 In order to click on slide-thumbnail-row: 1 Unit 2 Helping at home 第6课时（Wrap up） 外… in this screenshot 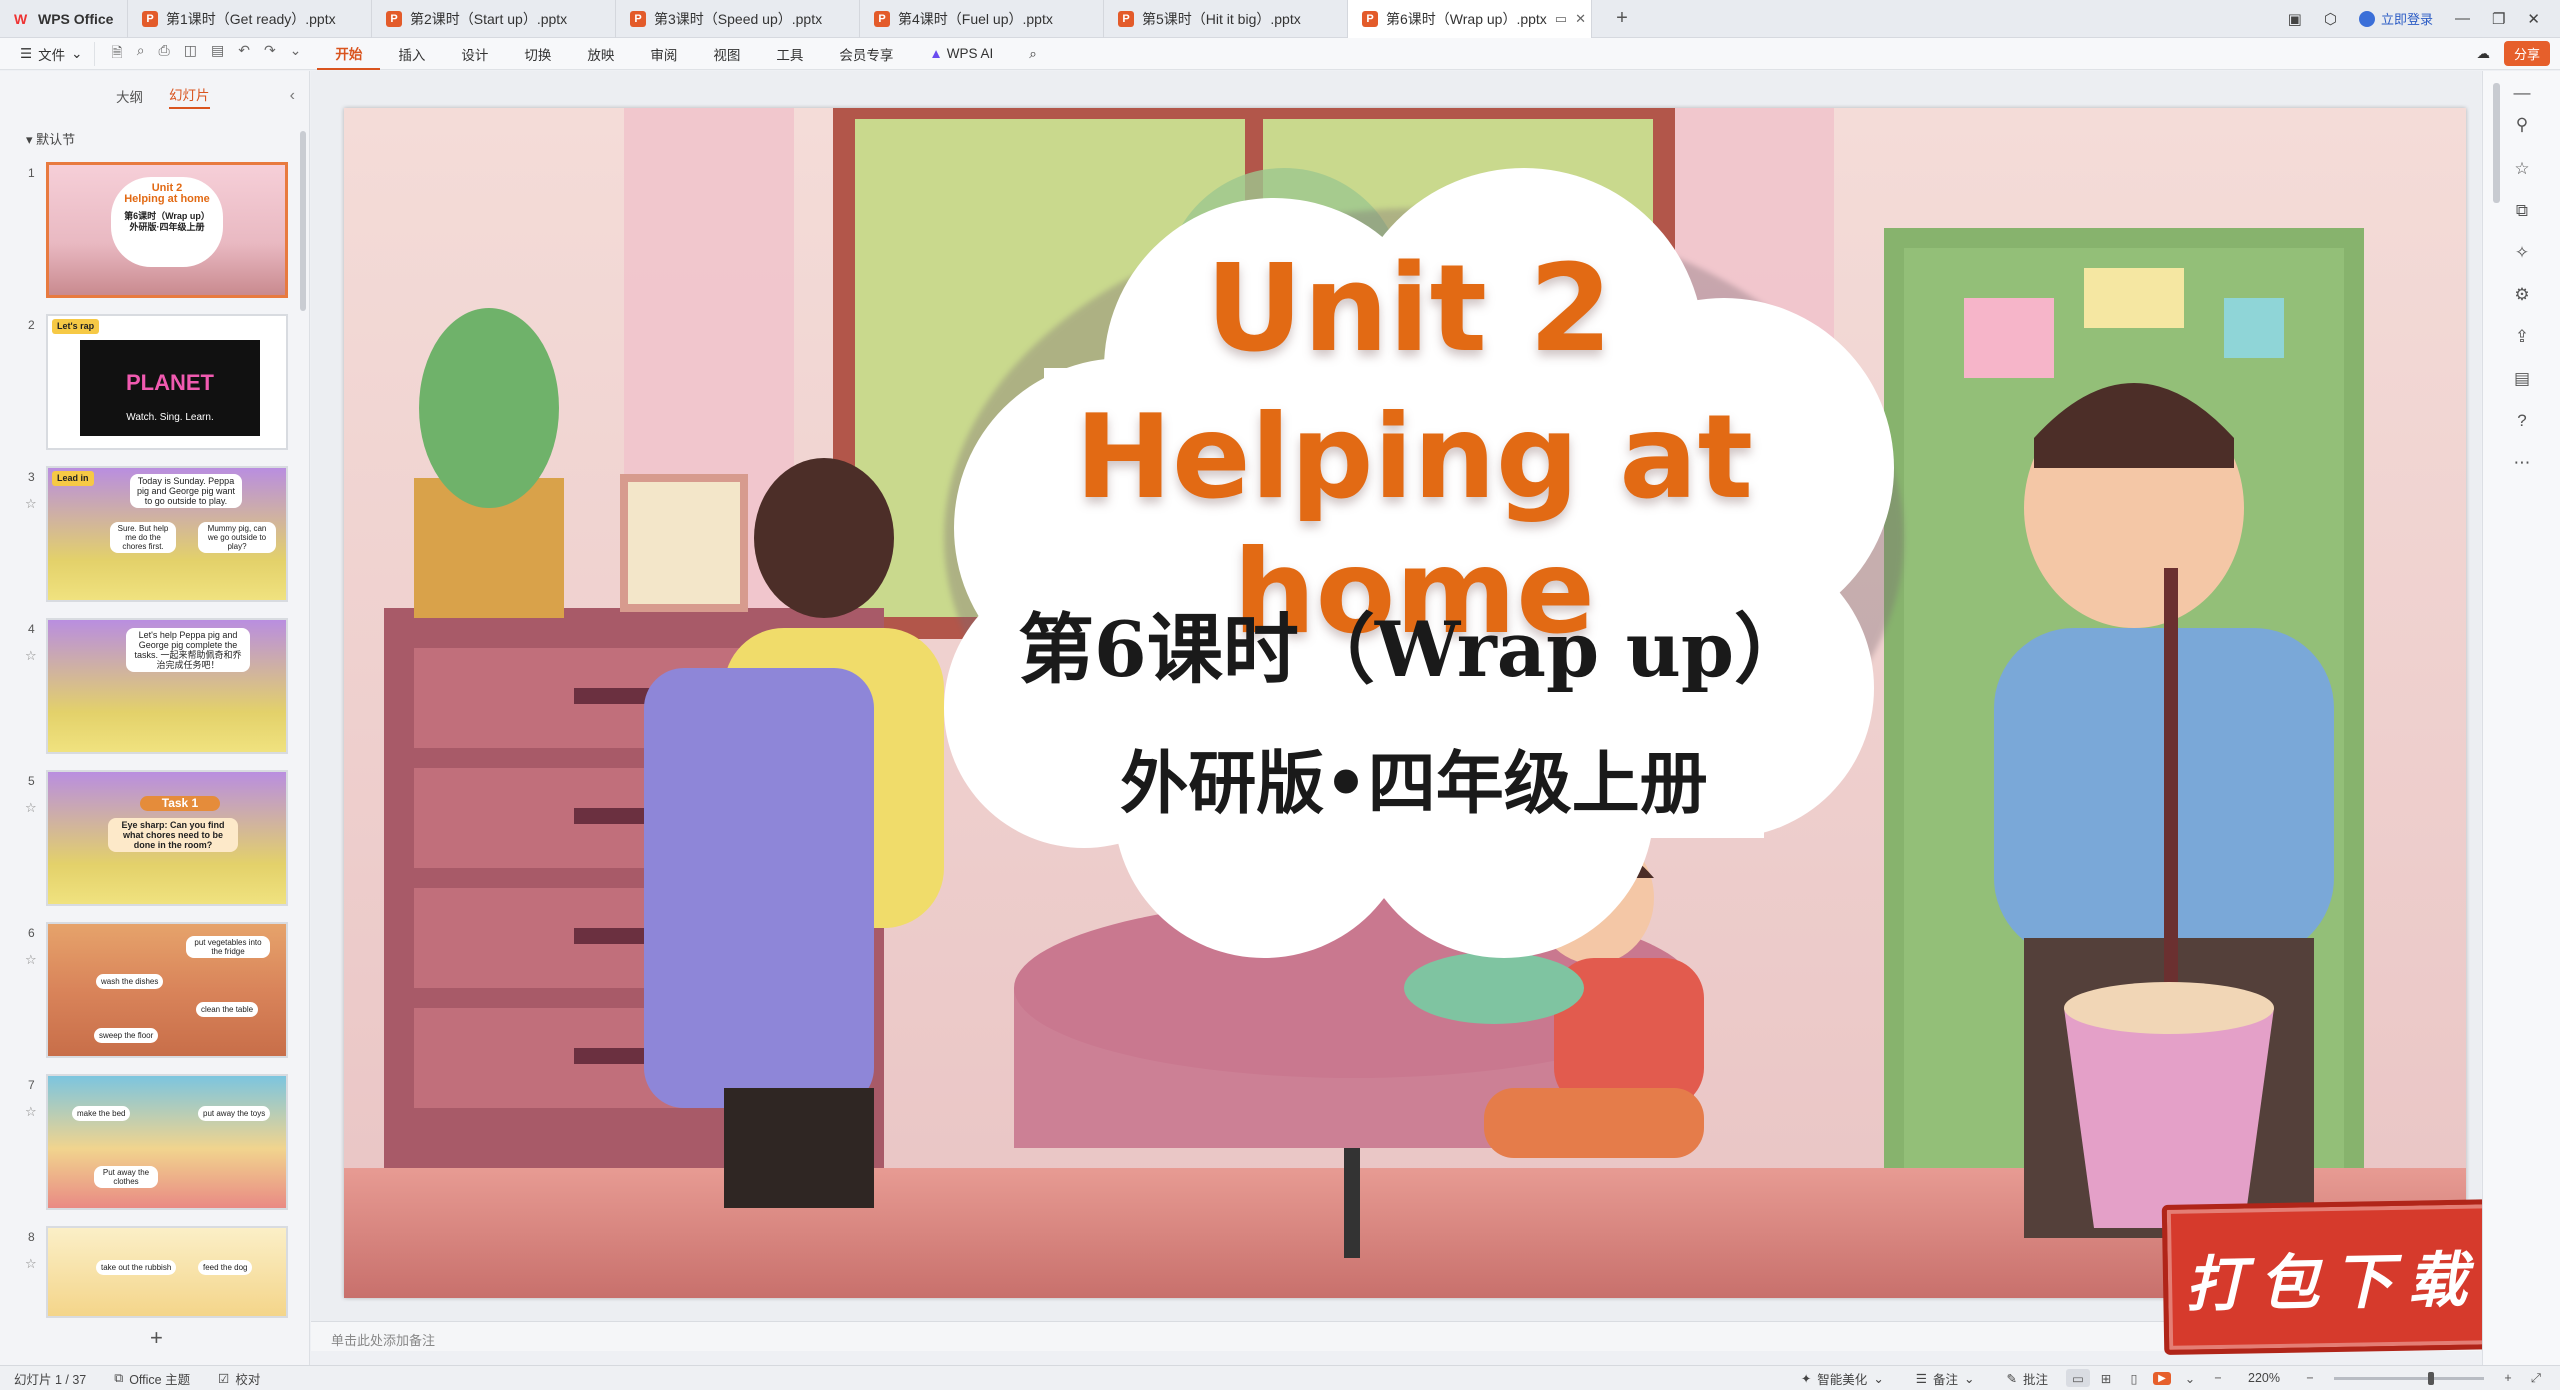, I will do `click(150, 232)`.